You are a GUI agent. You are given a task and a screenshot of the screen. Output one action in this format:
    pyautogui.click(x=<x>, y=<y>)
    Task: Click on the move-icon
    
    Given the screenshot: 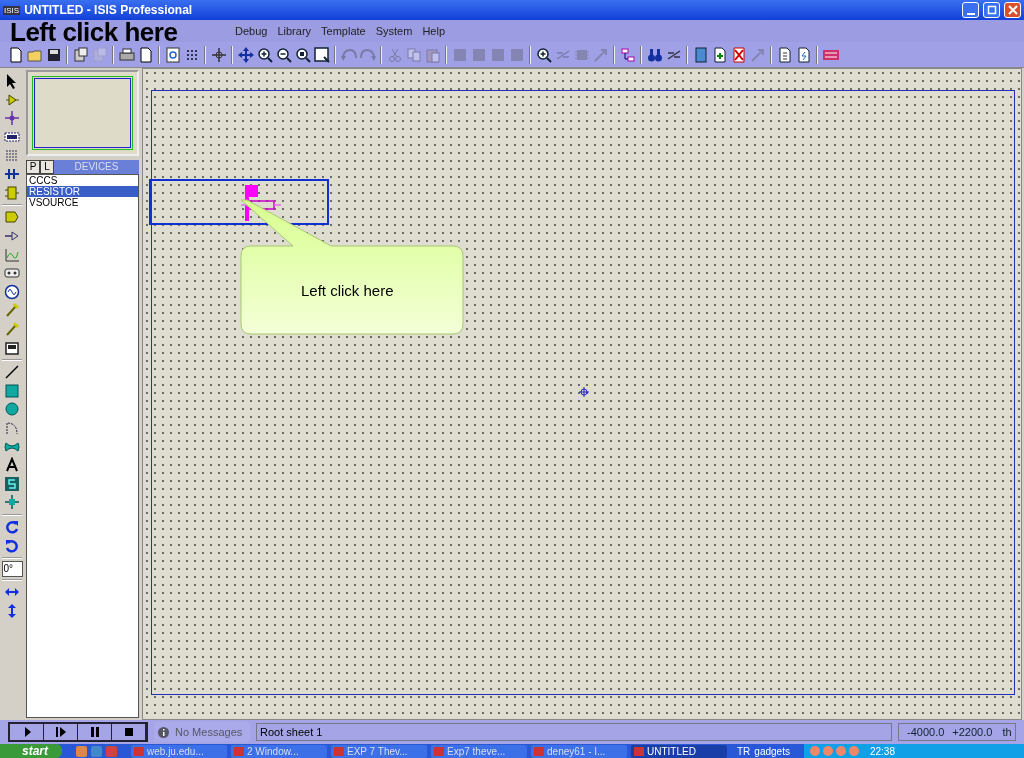 What is the action you would take?
    pyautogui.click(x=245, y=54)
    